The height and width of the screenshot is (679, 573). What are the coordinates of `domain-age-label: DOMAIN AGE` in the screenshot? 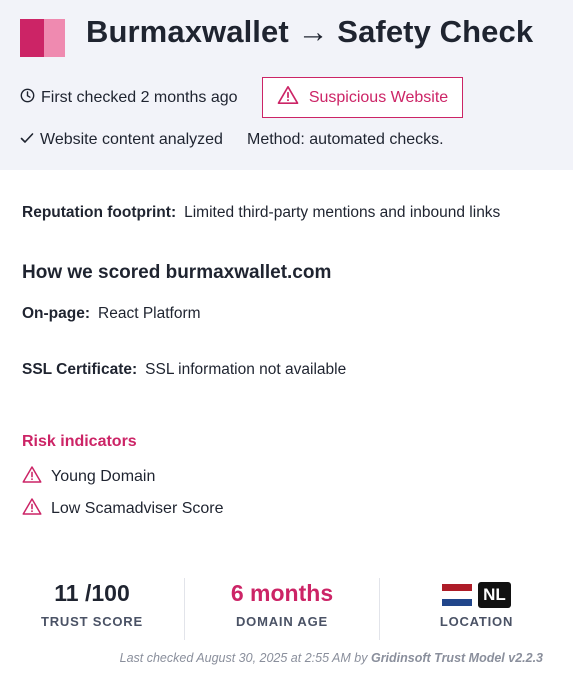 It's located at (282, 621).